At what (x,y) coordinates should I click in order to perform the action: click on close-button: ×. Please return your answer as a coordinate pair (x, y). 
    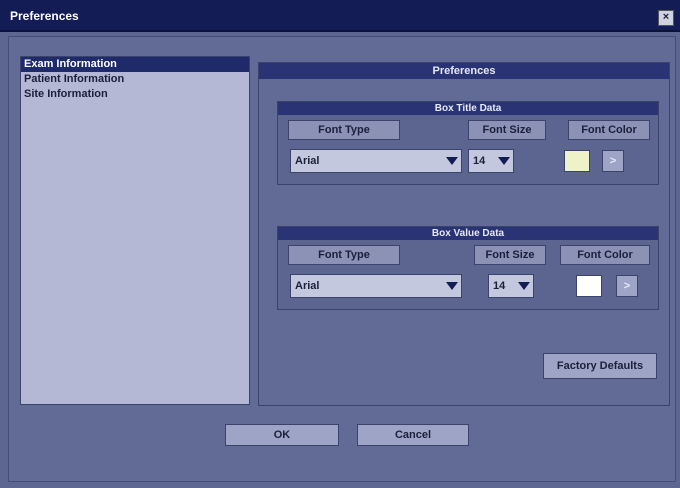
    Looking at the image, I should click on (666, 18).